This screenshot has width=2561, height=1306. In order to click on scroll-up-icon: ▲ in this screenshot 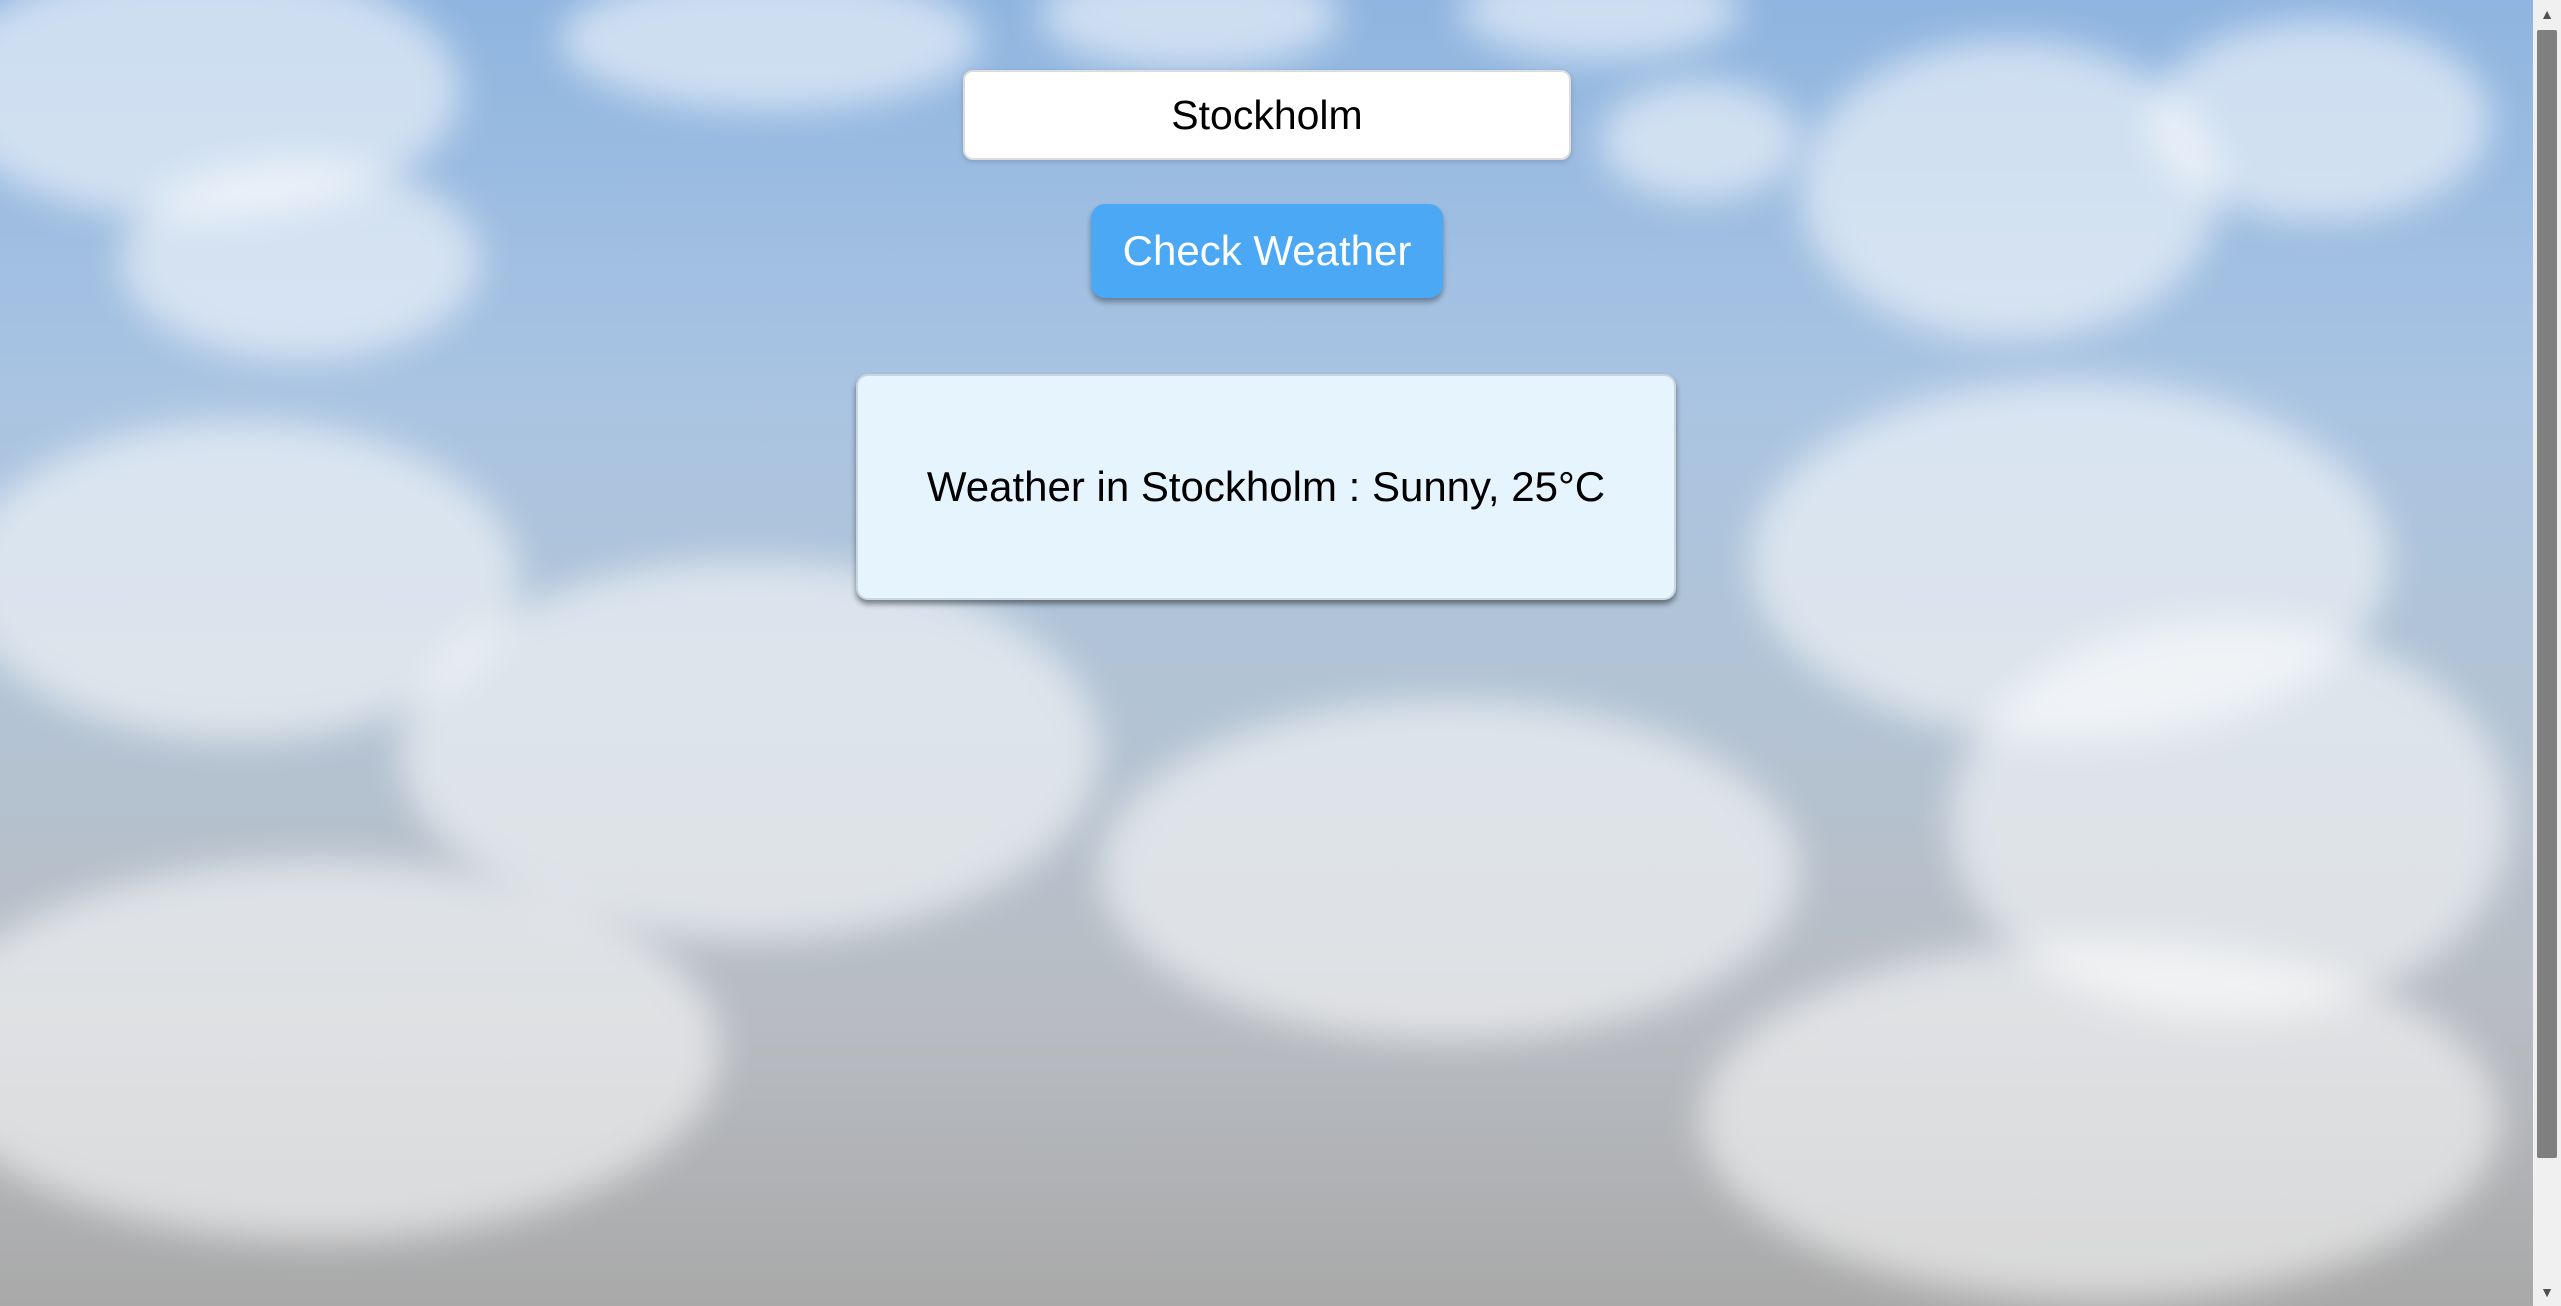, I will do `click(2547, 14)`.